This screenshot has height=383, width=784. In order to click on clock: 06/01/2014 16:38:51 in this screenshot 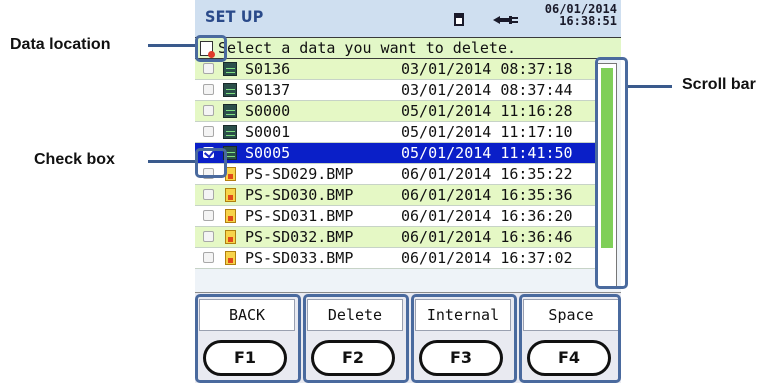, I will do `click(581, 15)`.